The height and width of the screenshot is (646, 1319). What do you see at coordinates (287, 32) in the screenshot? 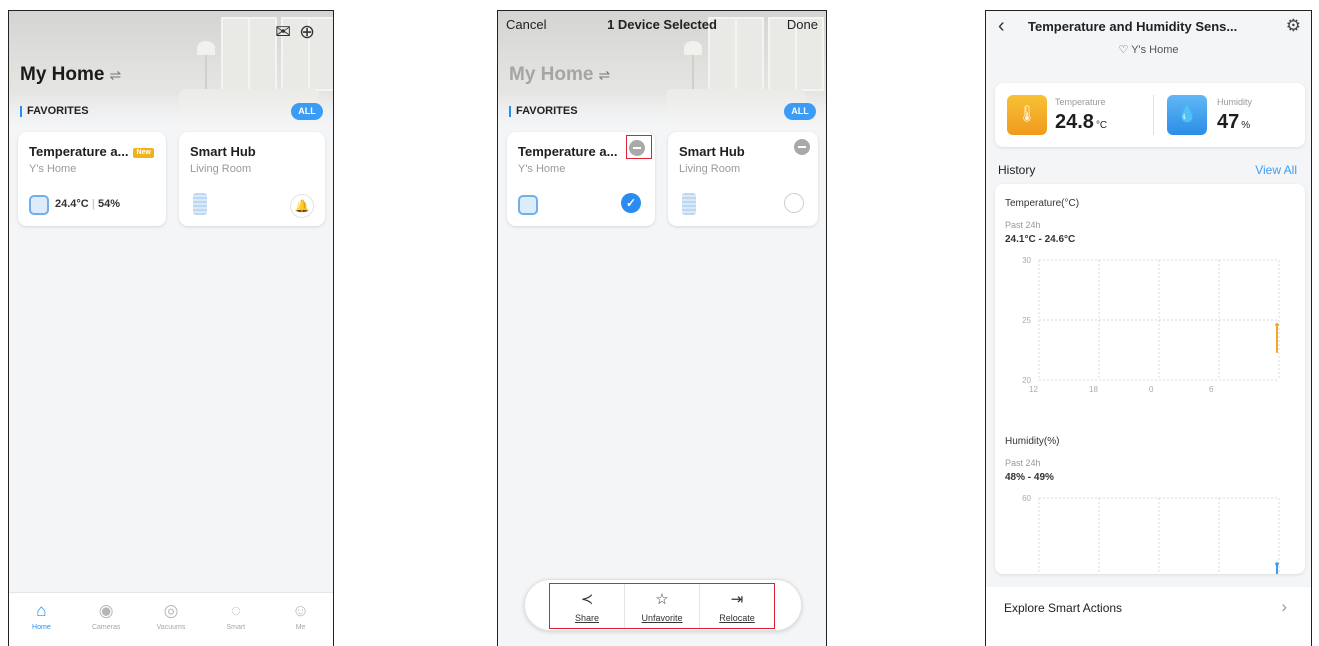
I see `mail-icon: ✉` at bounding box center [287, 32].